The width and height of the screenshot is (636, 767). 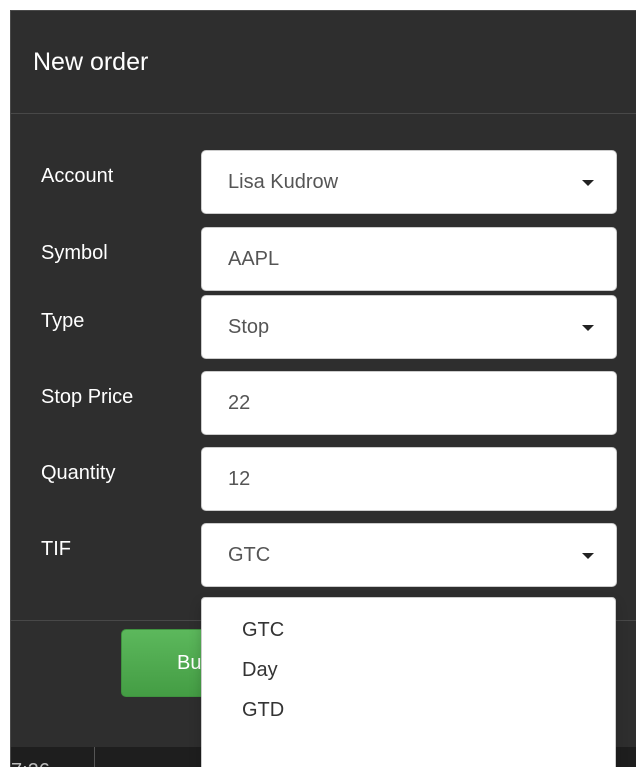 What do you see at coordinates (30, 763) in the screenshot?
I see `status-time: 7:26` at bounding box center [30, 763].